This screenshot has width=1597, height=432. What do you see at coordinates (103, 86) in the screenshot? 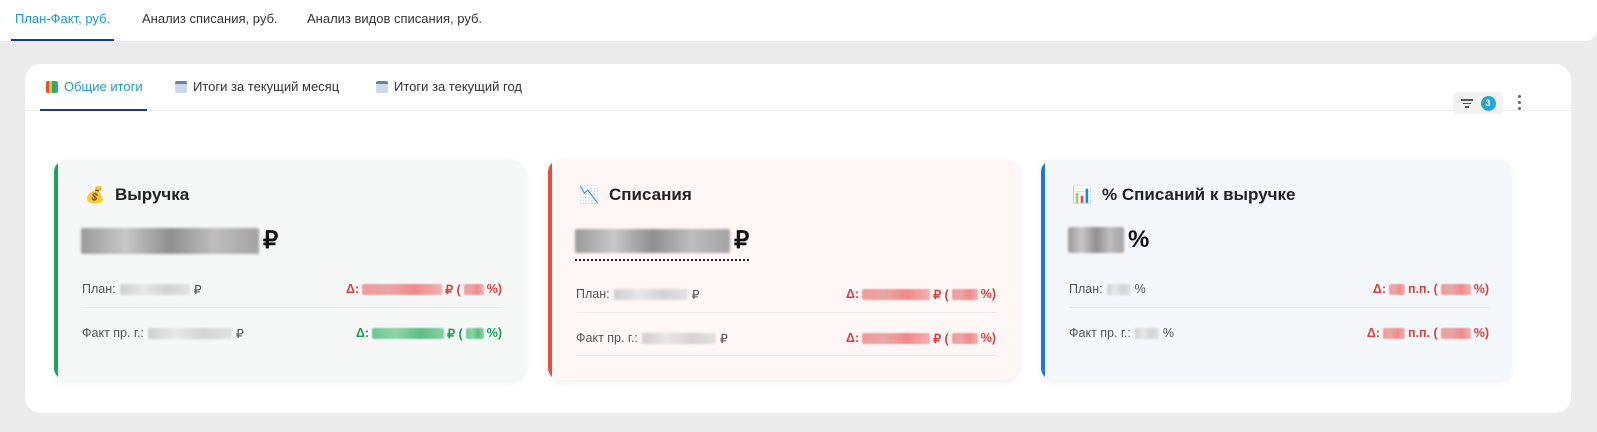
I see `tab-general-totals-label: Общие итоги` at bounding box center [103, 86].